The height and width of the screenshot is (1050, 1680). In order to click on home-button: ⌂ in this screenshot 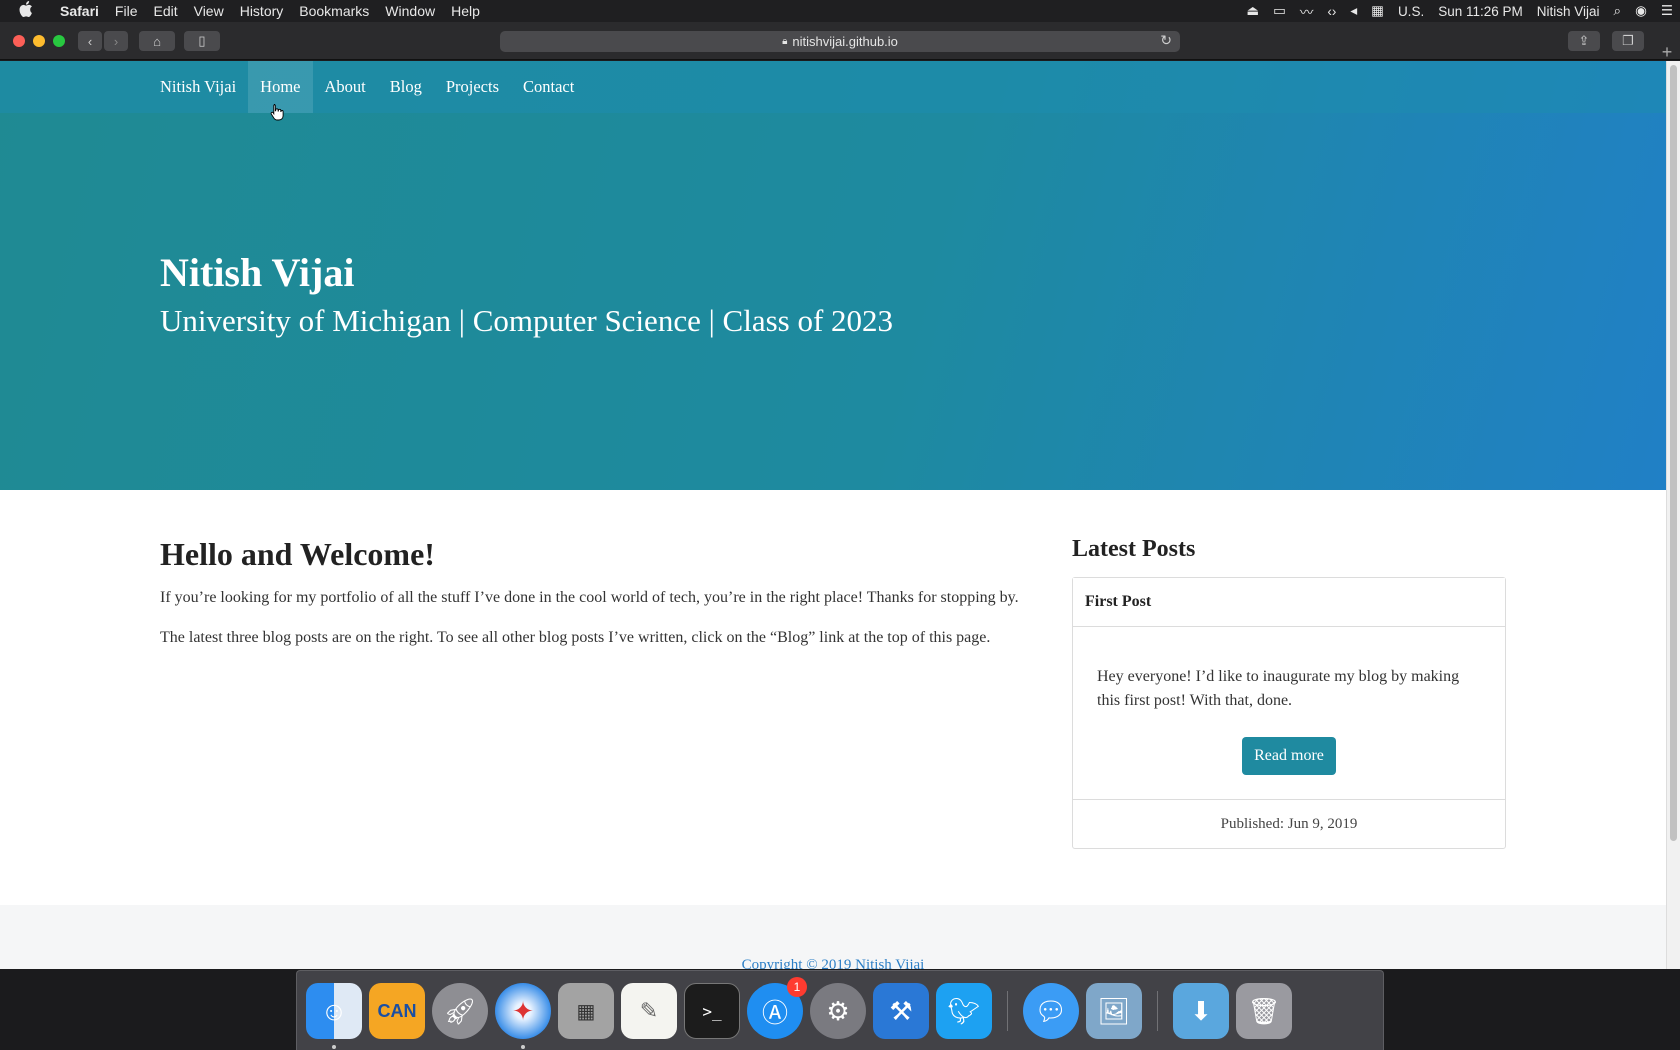, I will do `click(157, 41)`.